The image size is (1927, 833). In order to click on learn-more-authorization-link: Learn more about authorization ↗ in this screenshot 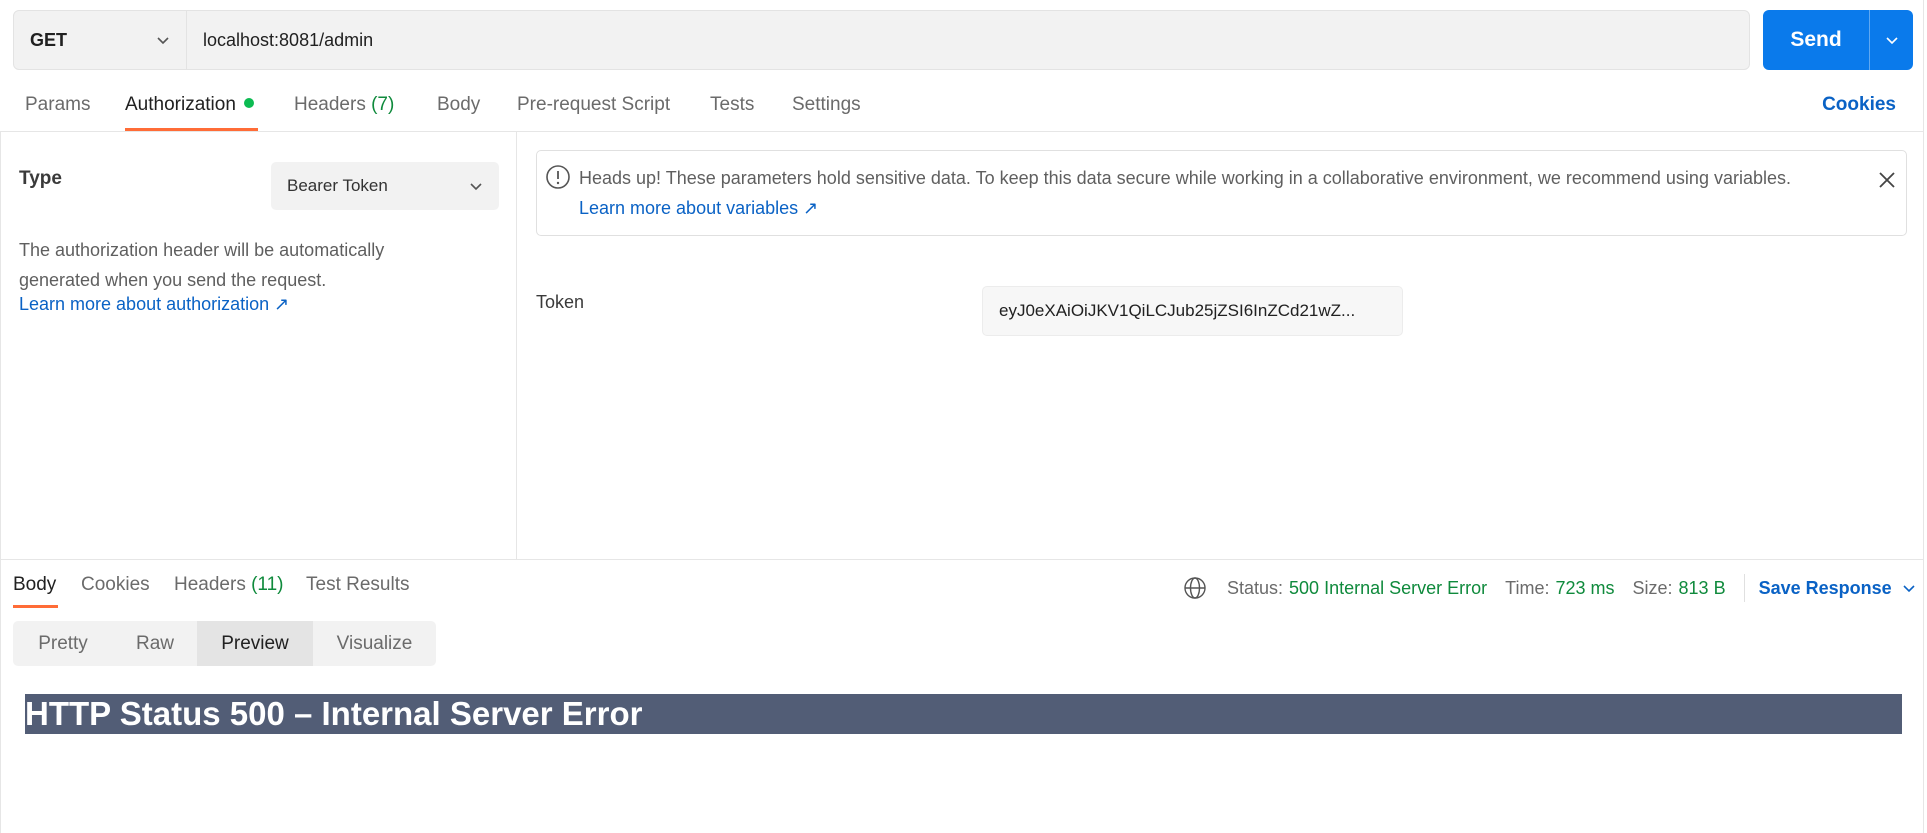, I will do `click(154, 304)`.